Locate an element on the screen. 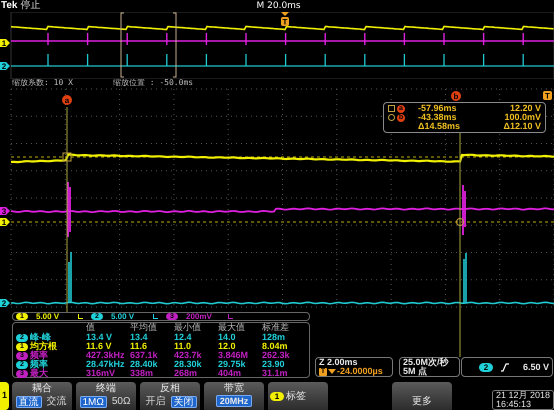  column-header: 最小值 is located at coordinates (188, 328).